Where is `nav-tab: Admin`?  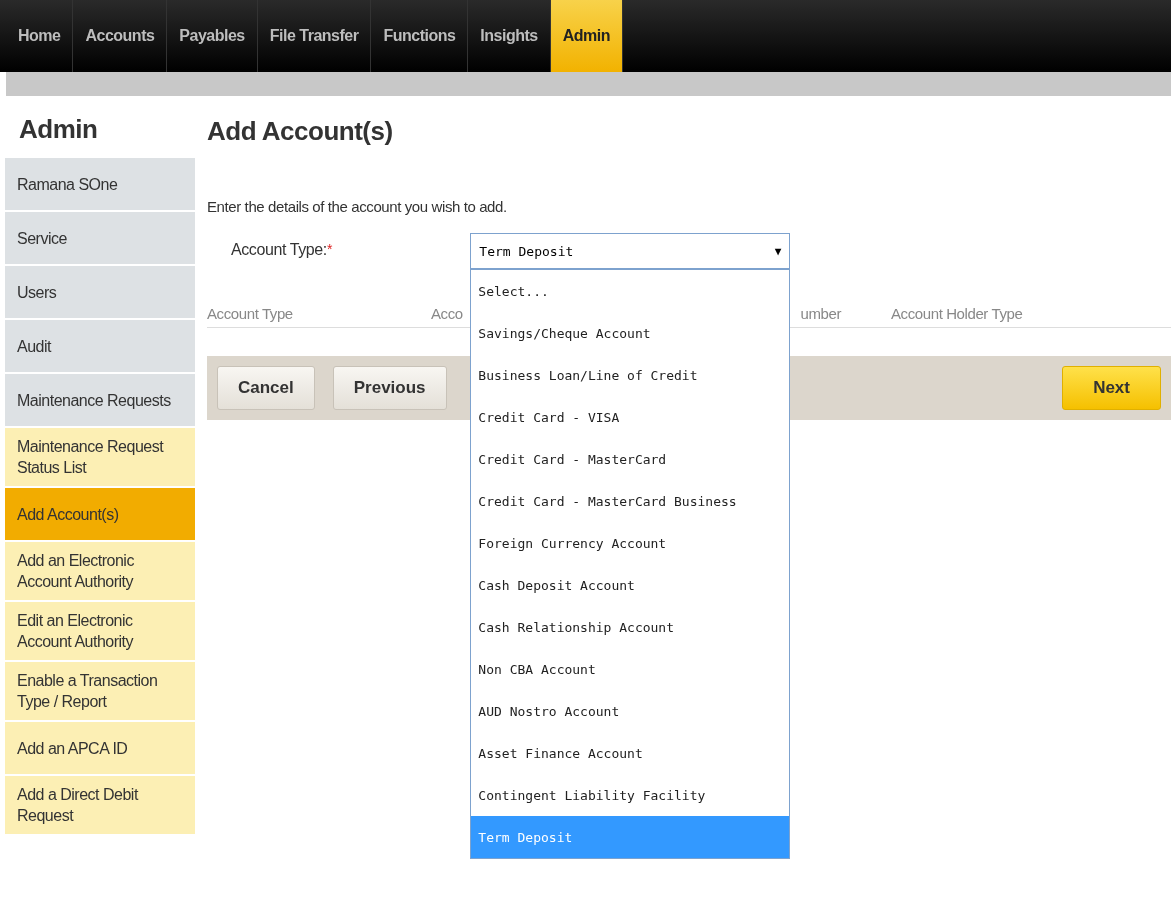
nav-tab: Admin is located at coordinates (586, 36).